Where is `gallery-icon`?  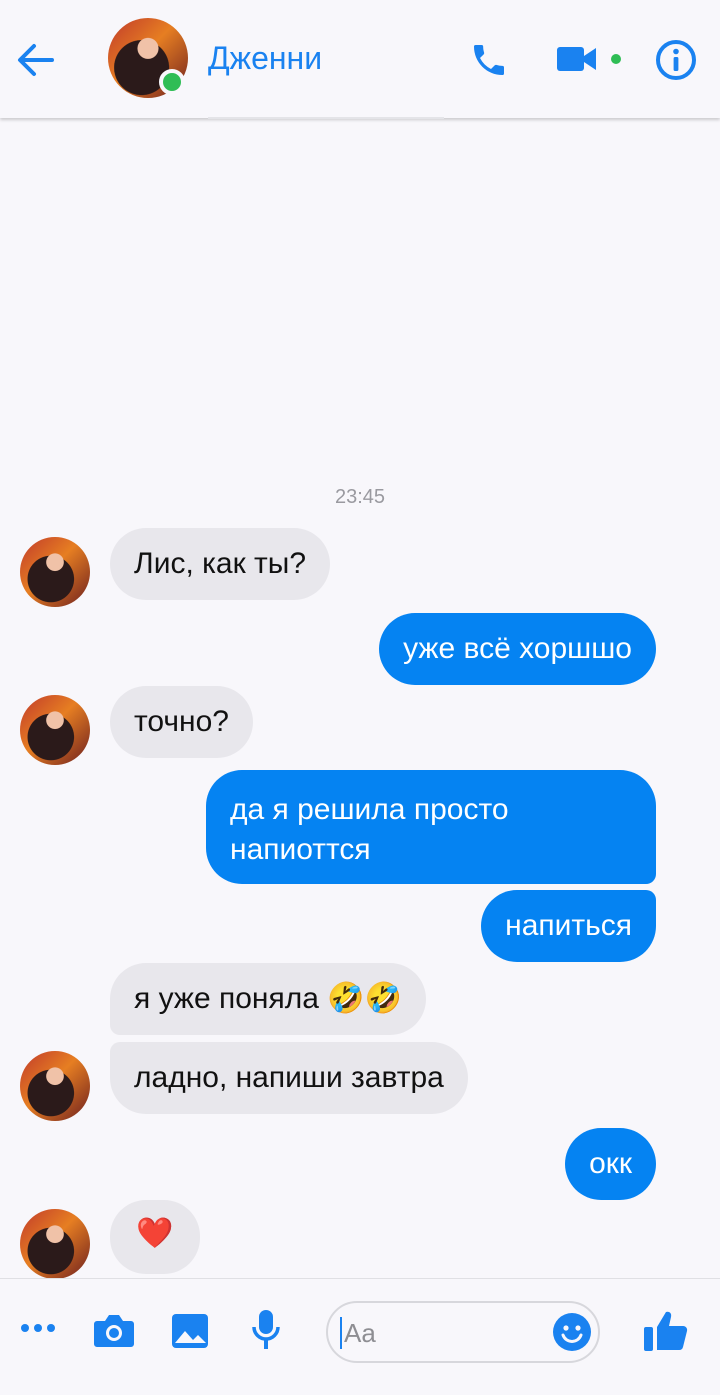
gallery-icon is located at coordinates (190, 1331).